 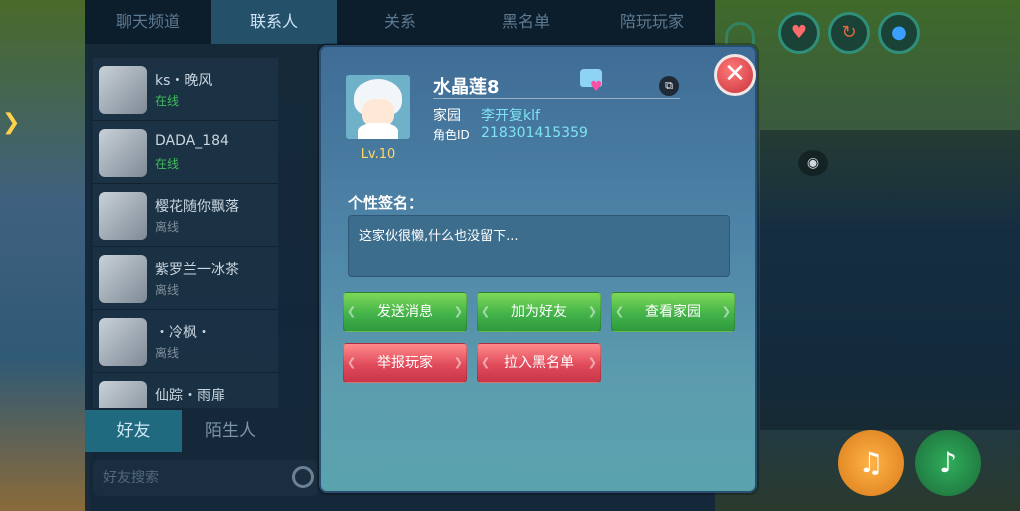 What do you see at coordinates (190, 396) in the screenshot?
I see `contact-name: 仙踪・雨扉` at bounding box center [190, 396].